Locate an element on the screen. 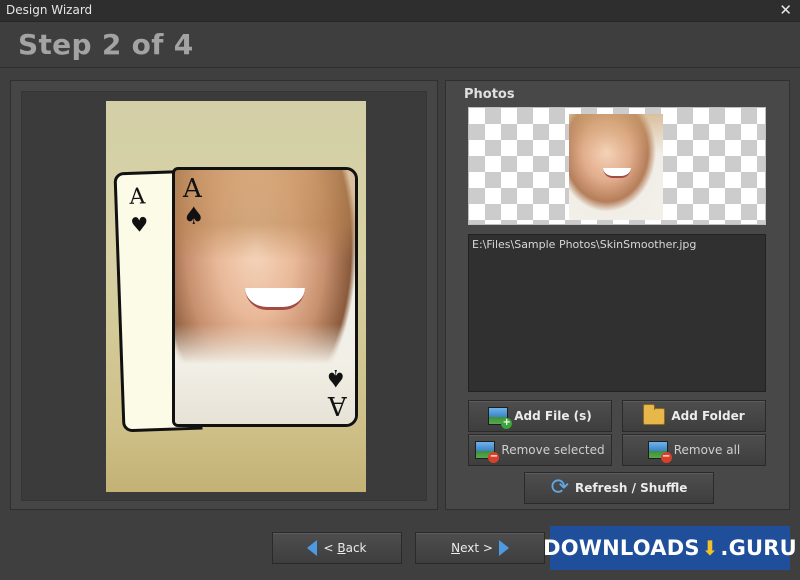 This screenshot has height=580, width=800. add-folder-button: Add Folder is located at coordinates (694, 416).